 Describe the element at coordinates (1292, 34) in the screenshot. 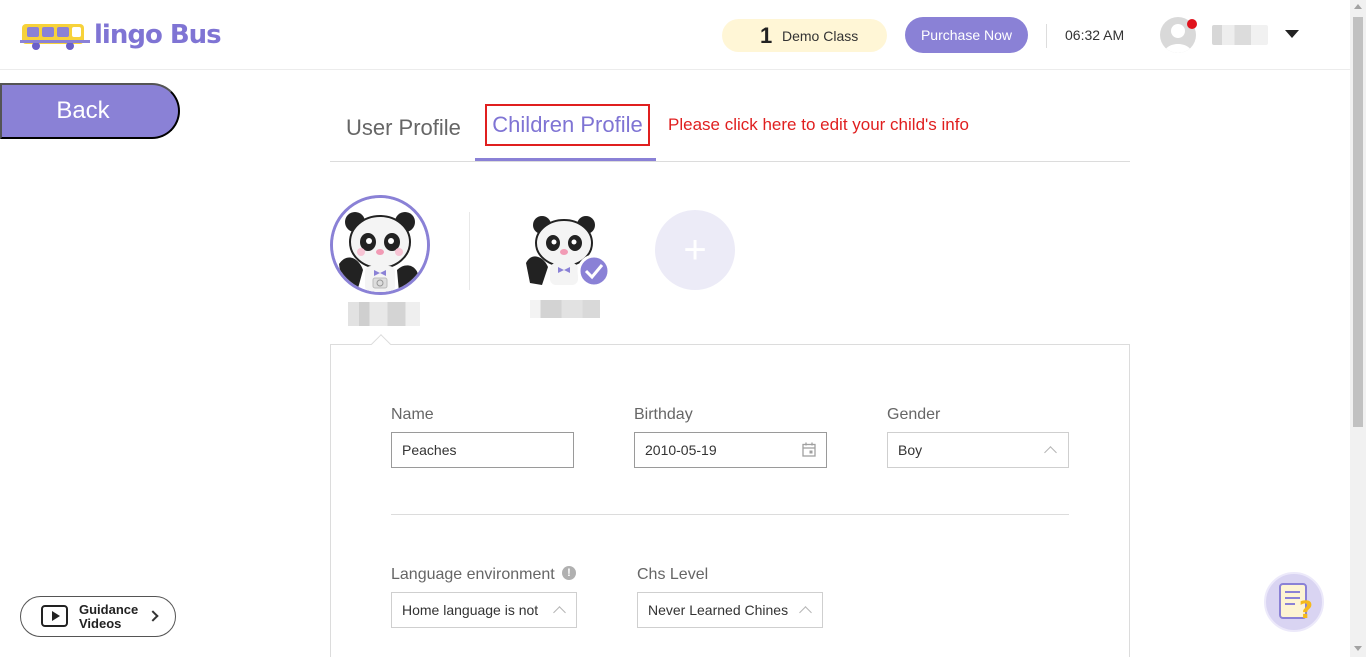

I see `account-dropdown-icon` at that location.